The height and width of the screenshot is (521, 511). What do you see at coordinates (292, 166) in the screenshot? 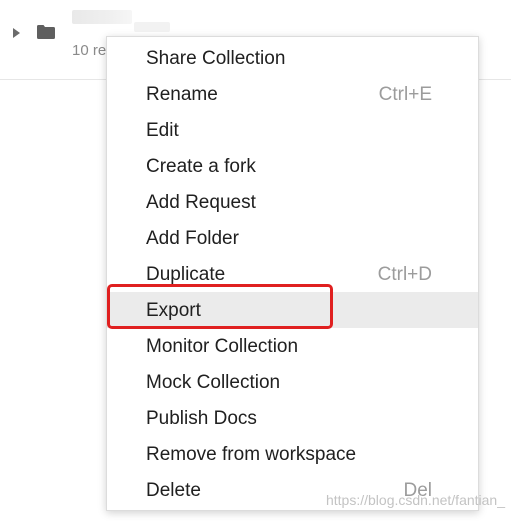
I see `menu-item-create-fork: Create a fork` at bounding box center [292, 166].